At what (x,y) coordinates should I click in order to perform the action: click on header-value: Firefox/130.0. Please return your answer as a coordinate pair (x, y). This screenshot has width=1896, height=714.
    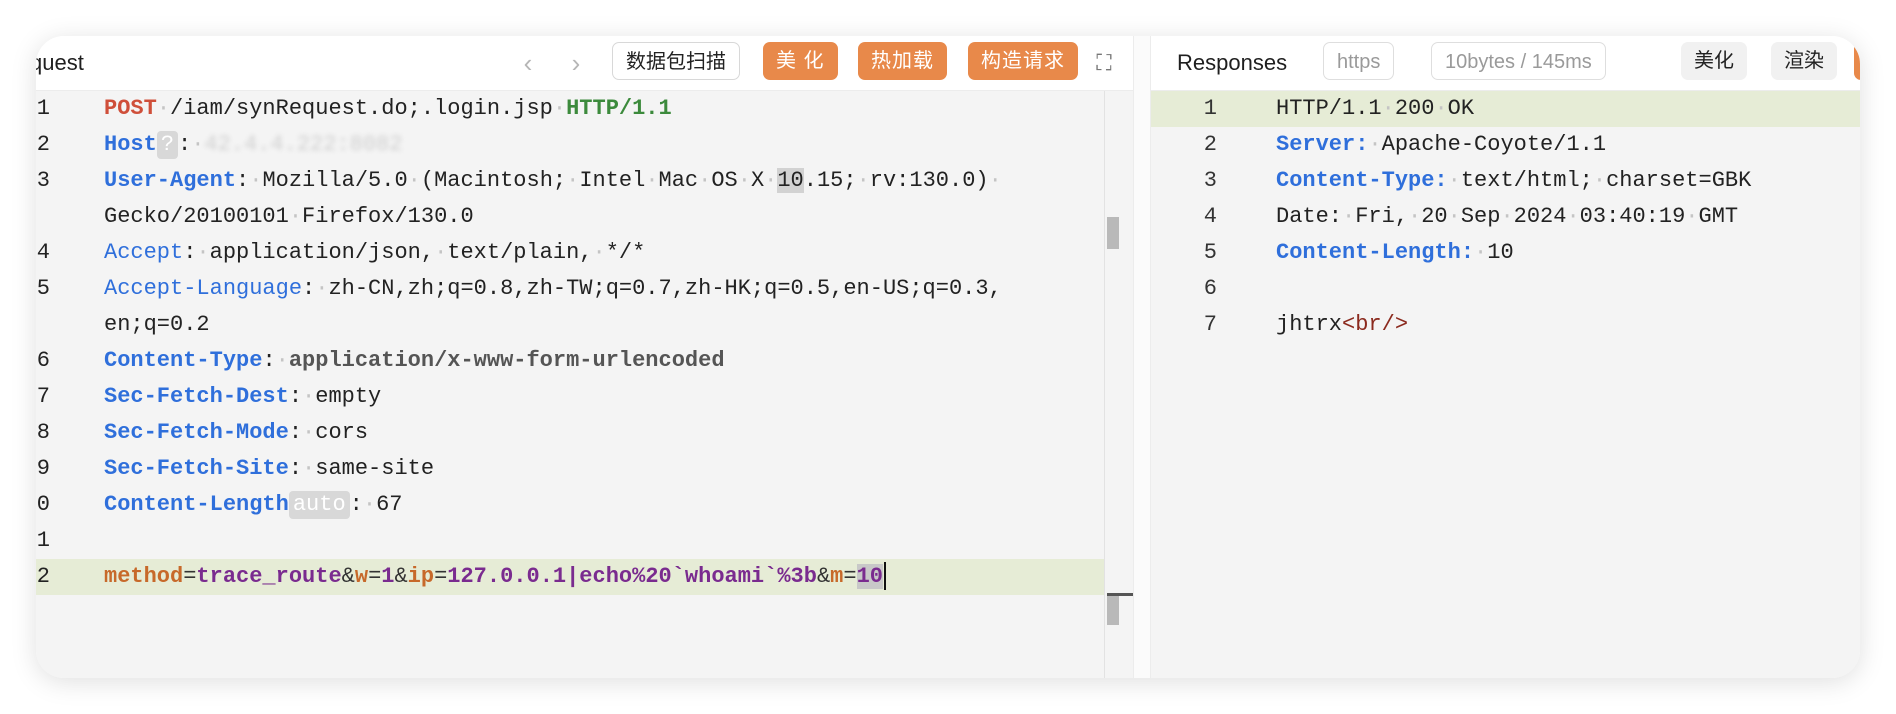
    Looking at the image, I should click on (388, 216).